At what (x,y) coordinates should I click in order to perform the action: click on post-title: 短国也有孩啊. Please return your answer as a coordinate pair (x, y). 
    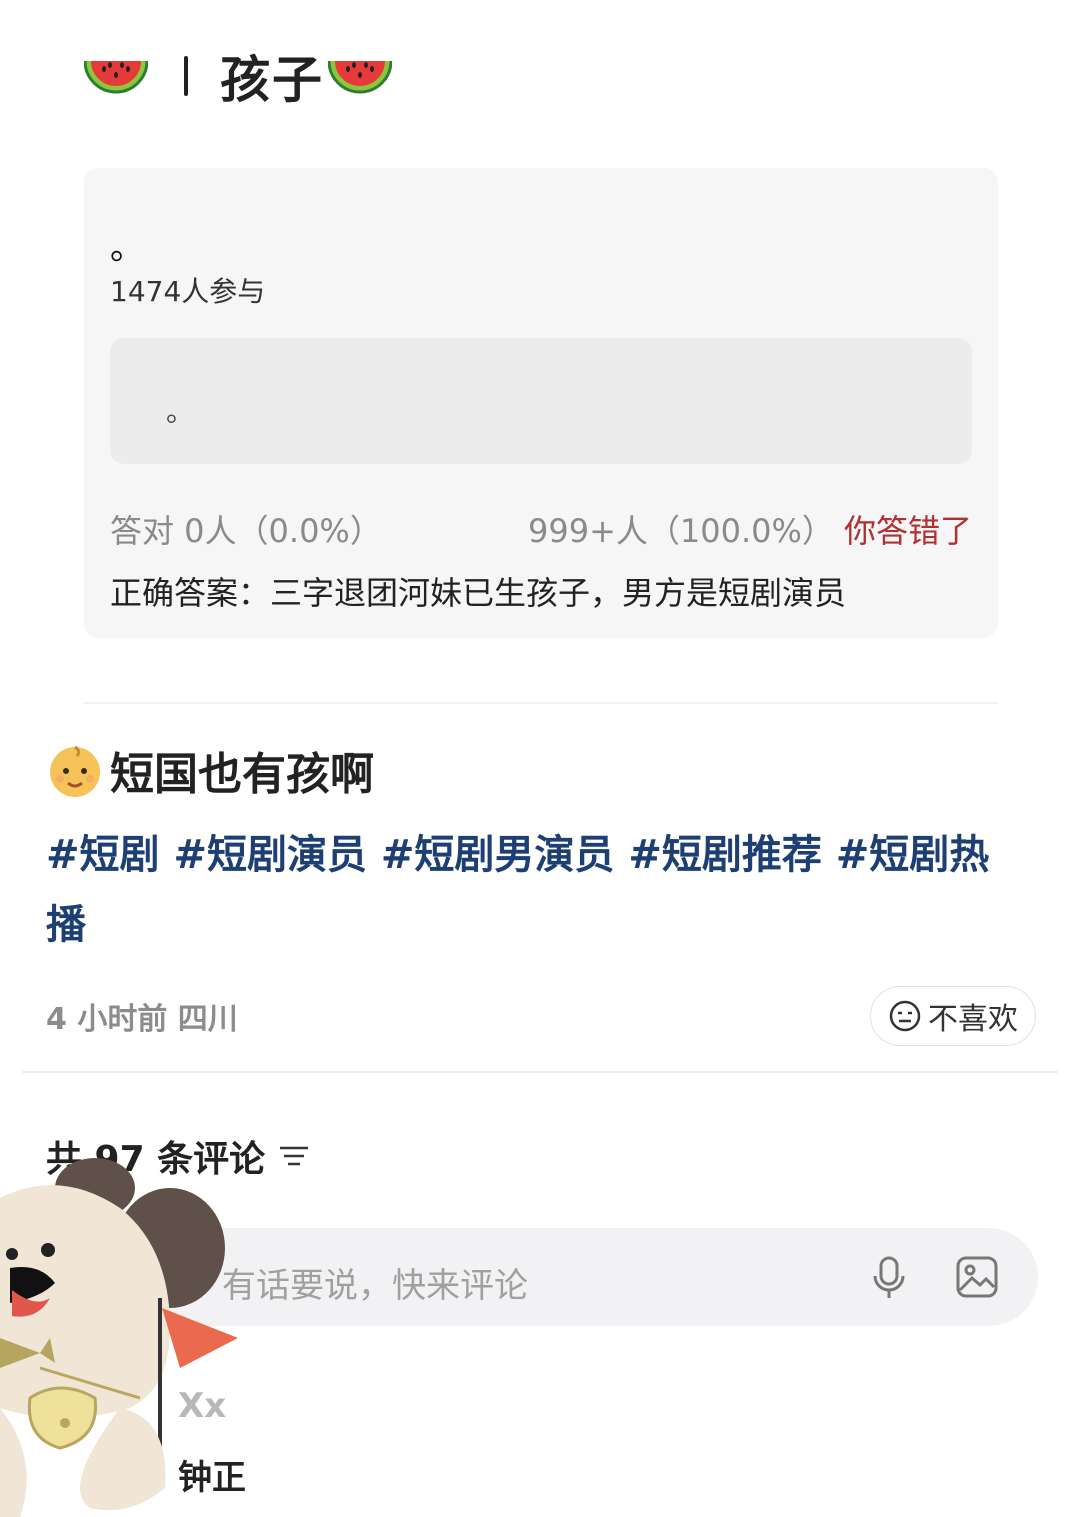
    Looking at the image, I should click on (210, 770).